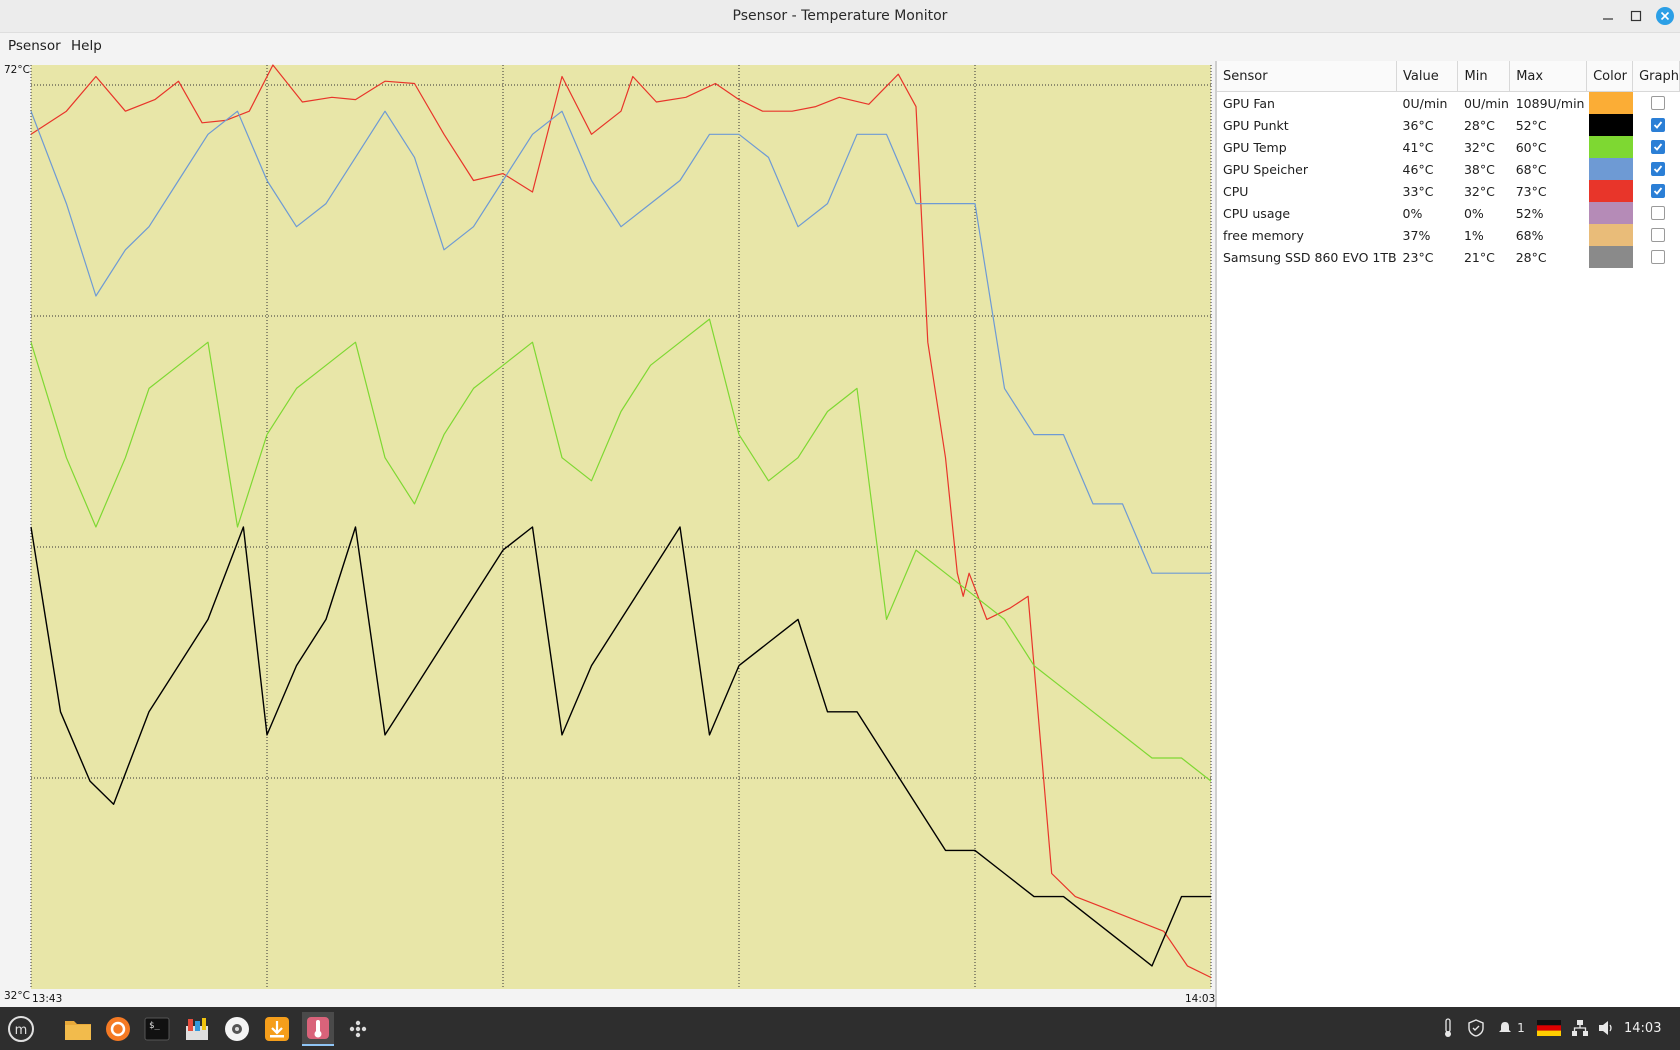 The width and height of the screenshot is (1680, 1050). Describe the element at coordinates (1249, 103) in the screenshot. I see `sensor-name: GPU Fan` at that location.